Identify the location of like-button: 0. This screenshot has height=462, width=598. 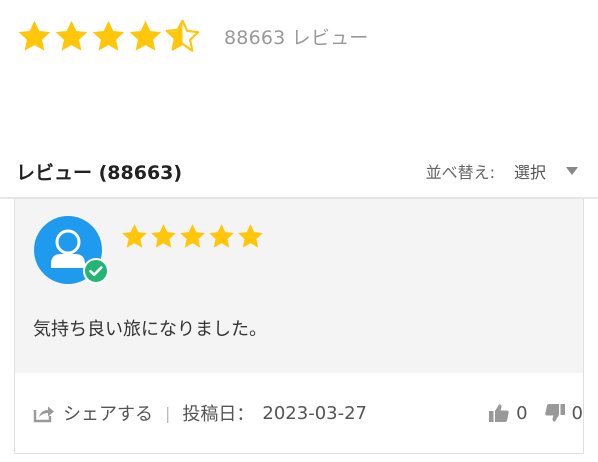
(508, 413).